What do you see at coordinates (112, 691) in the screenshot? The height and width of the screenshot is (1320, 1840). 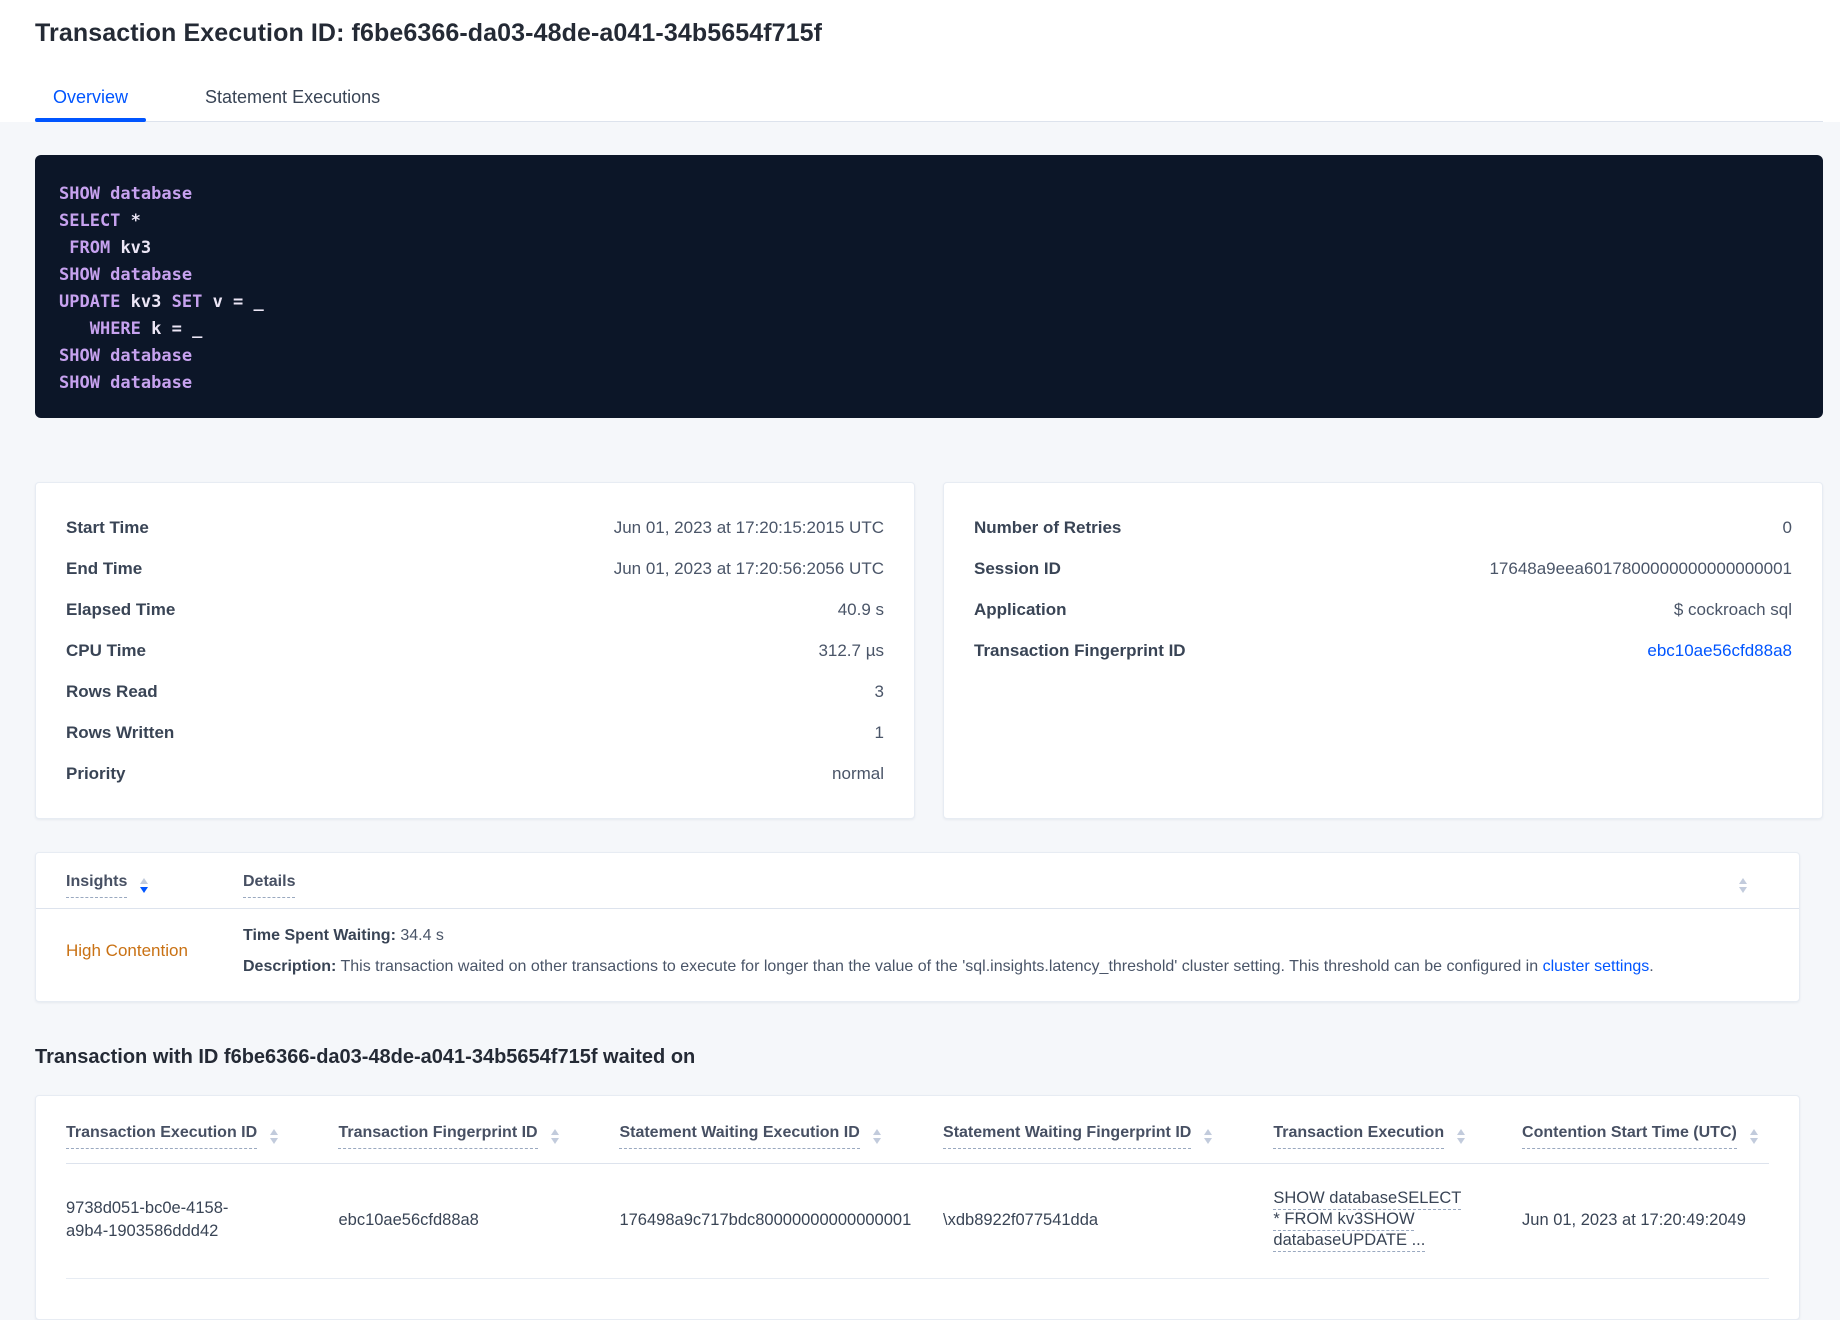 I see `row-label: Rows Read` at bounding box center [112, 691].